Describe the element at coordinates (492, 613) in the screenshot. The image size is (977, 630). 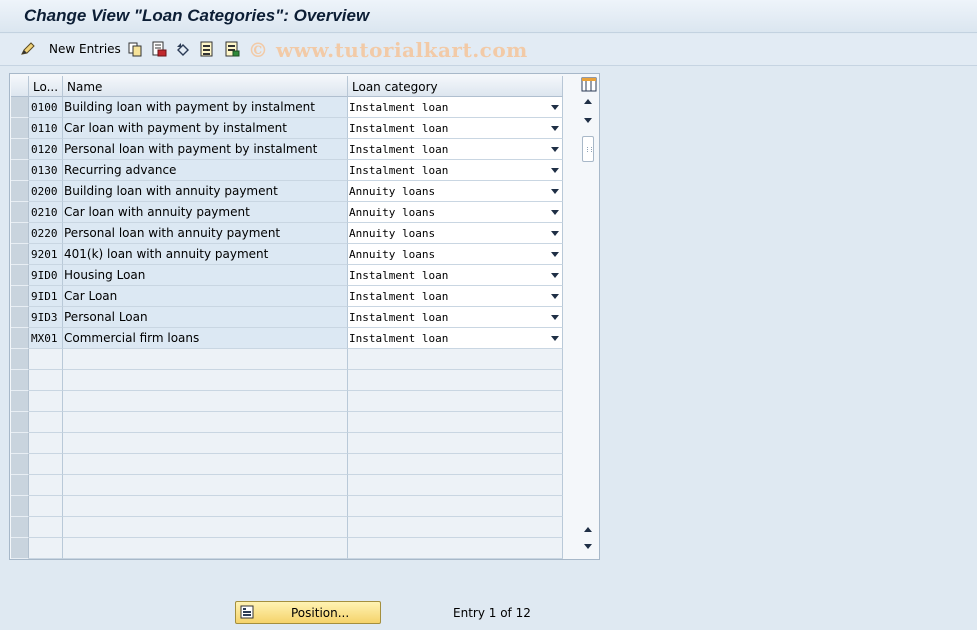
I see `entry-counter: Entry 1 of 12` at that location.